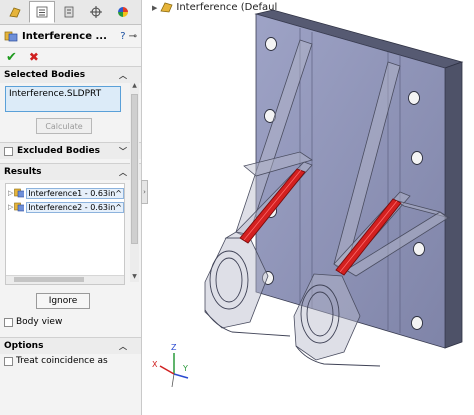  Describe the element at coordinates (8, 151) in the screenshot. I see `excluded-bodies-checkbox` at that location.